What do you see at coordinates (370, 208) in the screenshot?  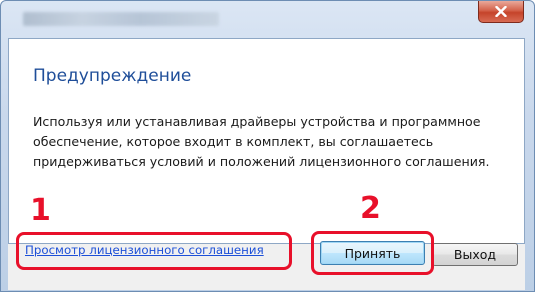 I see `step-marker-2: 2` at bounding box center [370, 208].